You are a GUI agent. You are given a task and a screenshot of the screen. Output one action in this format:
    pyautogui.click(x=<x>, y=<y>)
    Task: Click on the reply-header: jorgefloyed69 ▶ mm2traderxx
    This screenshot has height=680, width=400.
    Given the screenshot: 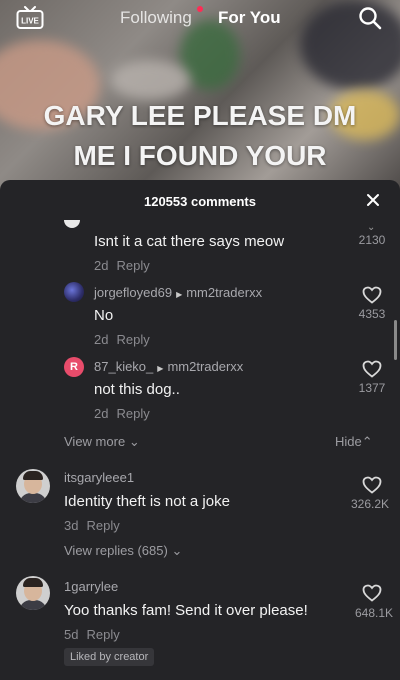 What is the action you would take?
    pyautogui.click(x=178, y=292)
    